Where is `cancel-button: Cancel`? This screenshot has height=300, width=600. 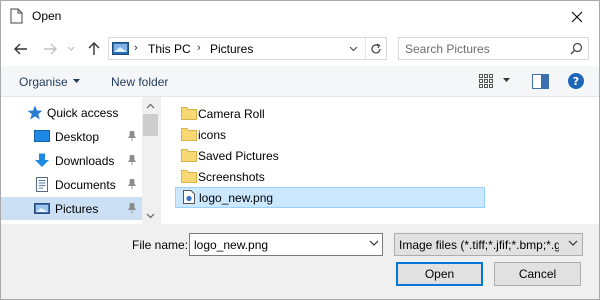 cancel-button: Cancel is located at coordinates (537, 274).